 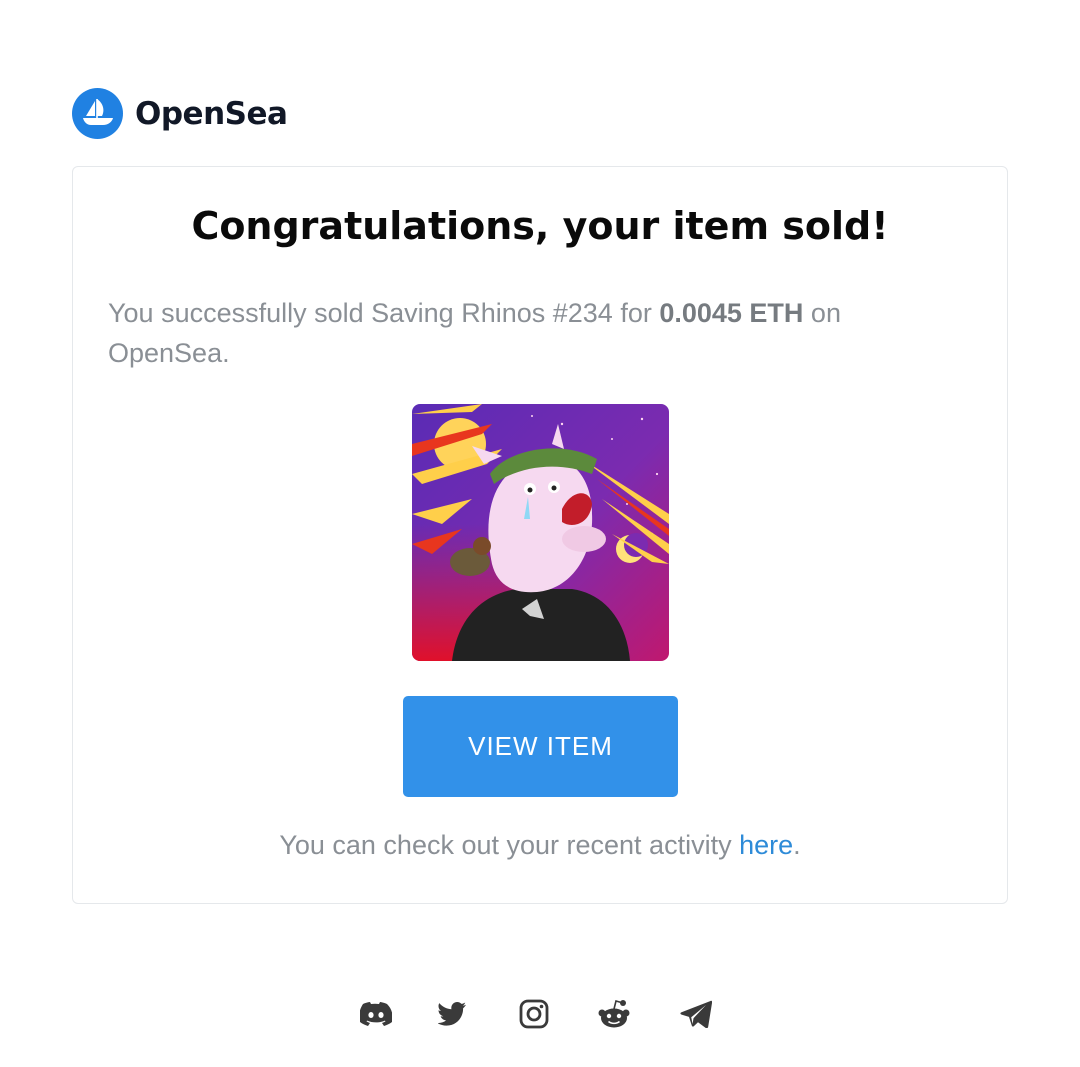 I want to click on instagram-icon, so click(x=534, y=1014).